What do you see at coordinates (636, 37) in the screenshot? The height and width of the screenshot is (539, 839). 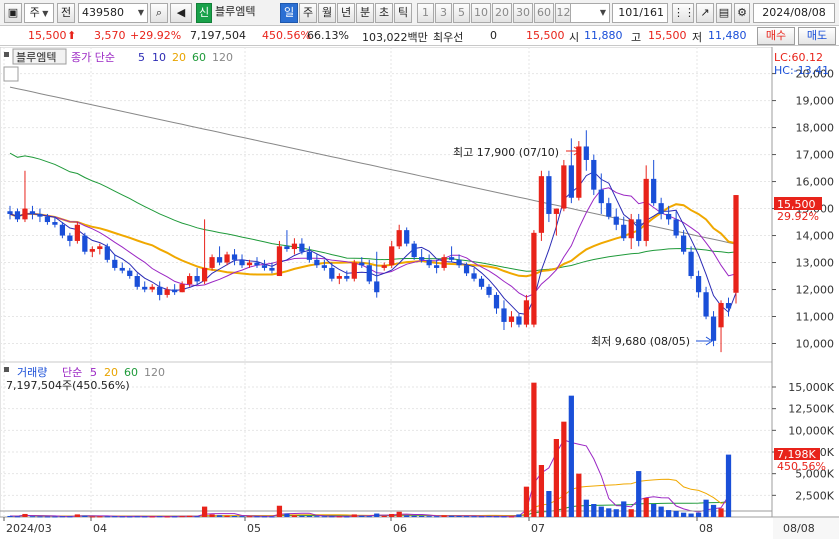 I see `high-label: 고` at bounding box center [636, 37].